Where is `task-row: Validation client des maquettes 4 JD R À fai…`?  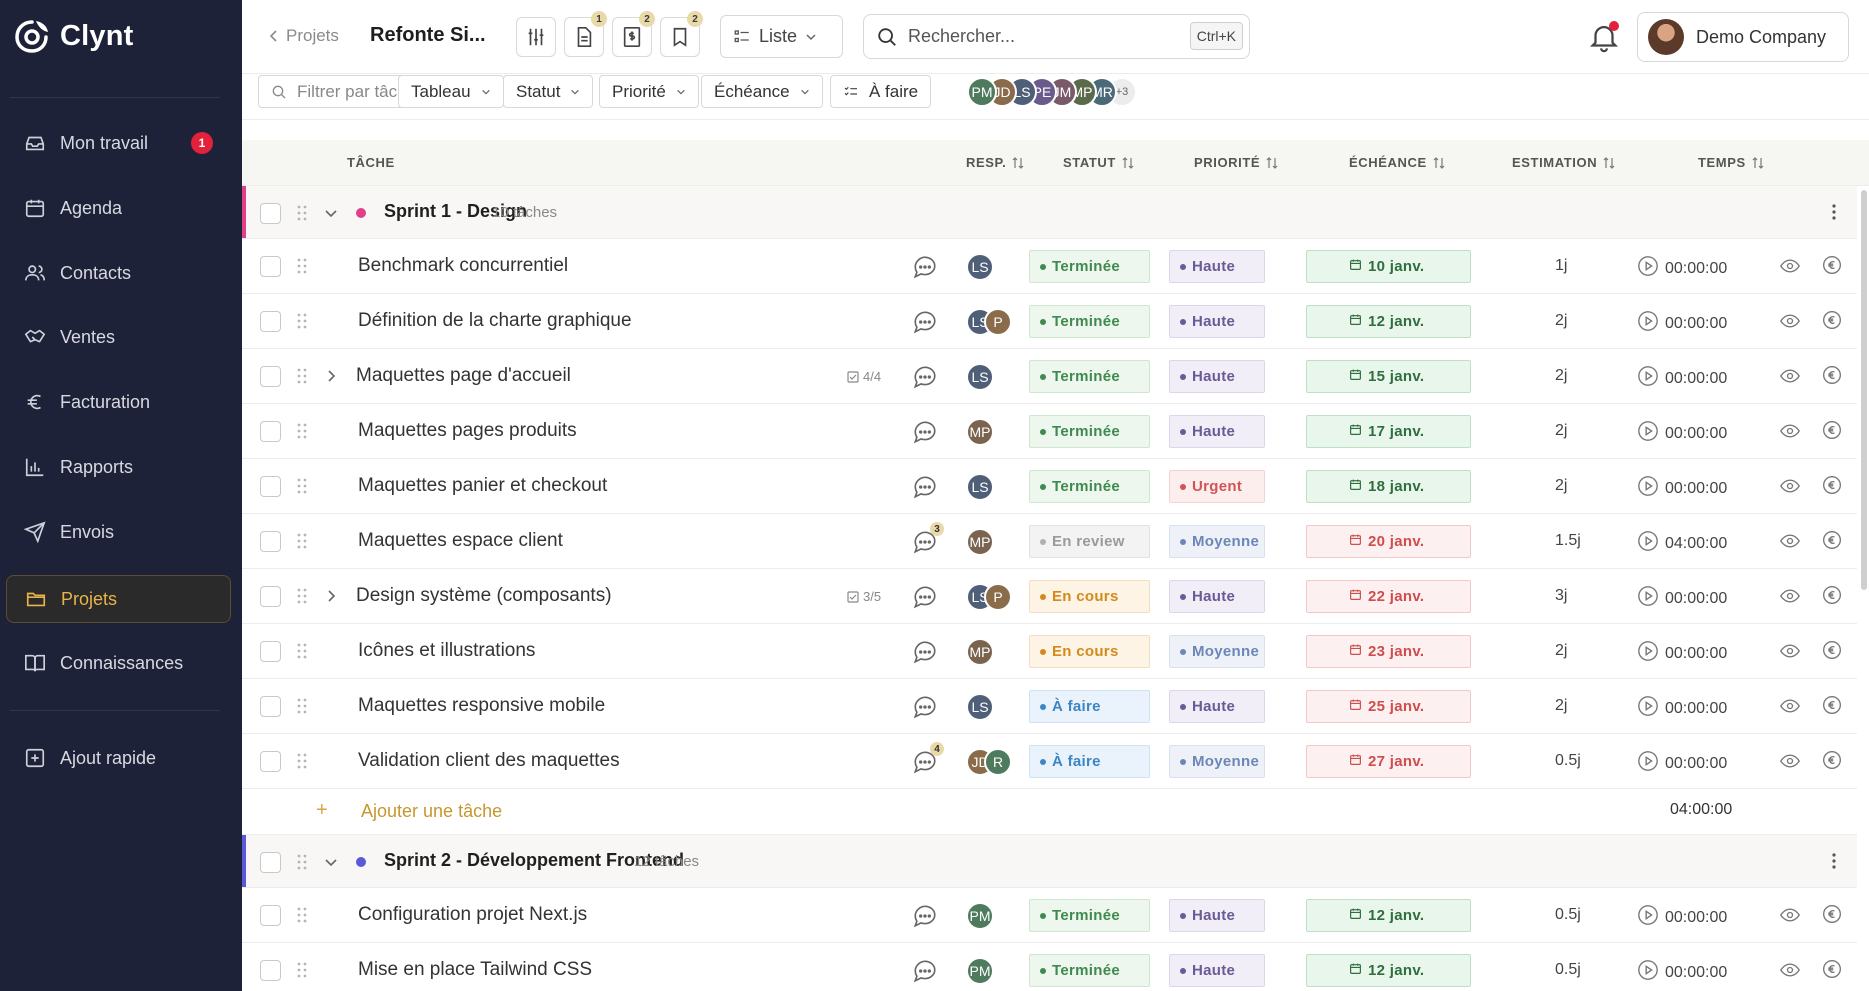 task-row: Validation client des maquettes 4 JD R À fai… is located at coordinates (1049, 761).